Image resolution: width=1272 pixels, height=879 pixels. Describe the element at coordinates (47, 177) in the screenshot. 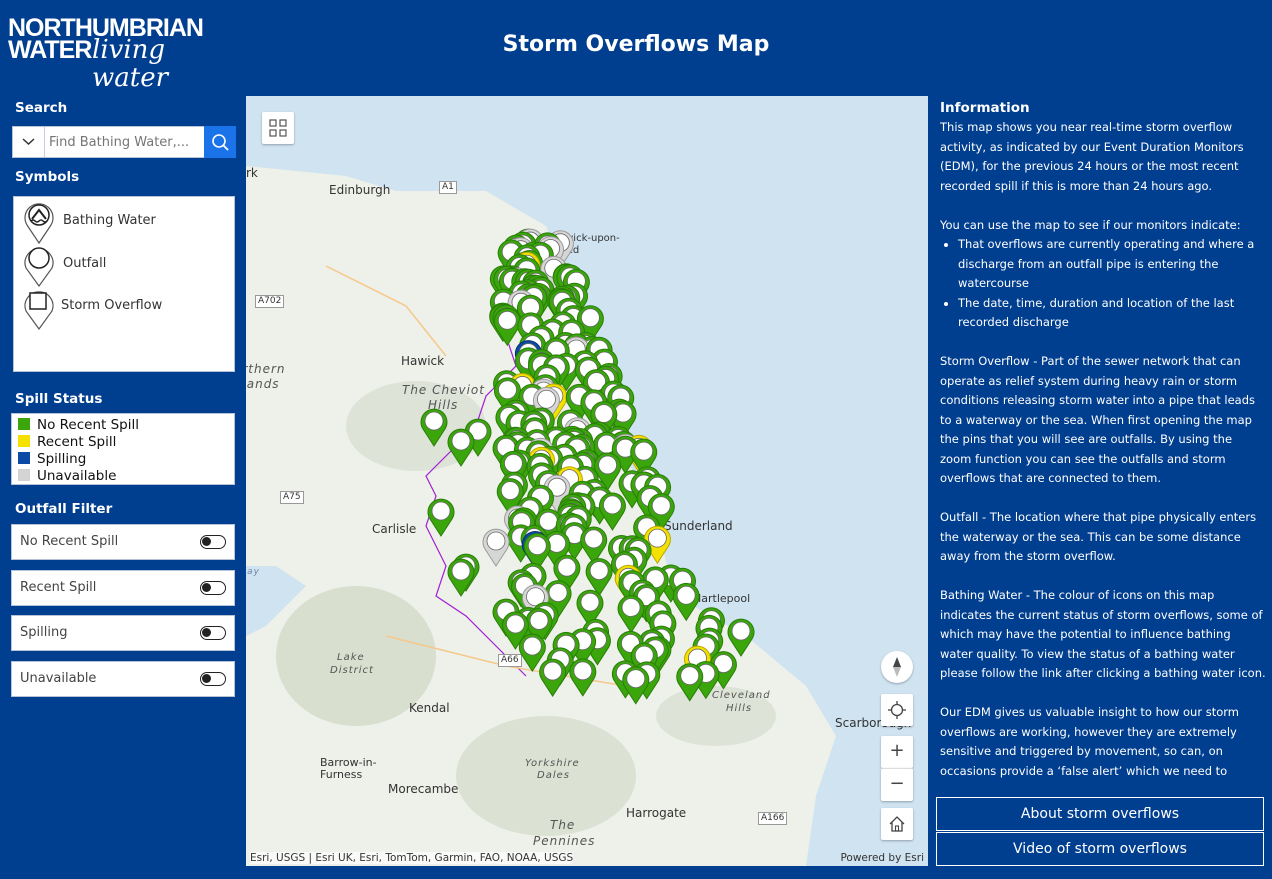

I see `symbols-title: Symbols` at that location.